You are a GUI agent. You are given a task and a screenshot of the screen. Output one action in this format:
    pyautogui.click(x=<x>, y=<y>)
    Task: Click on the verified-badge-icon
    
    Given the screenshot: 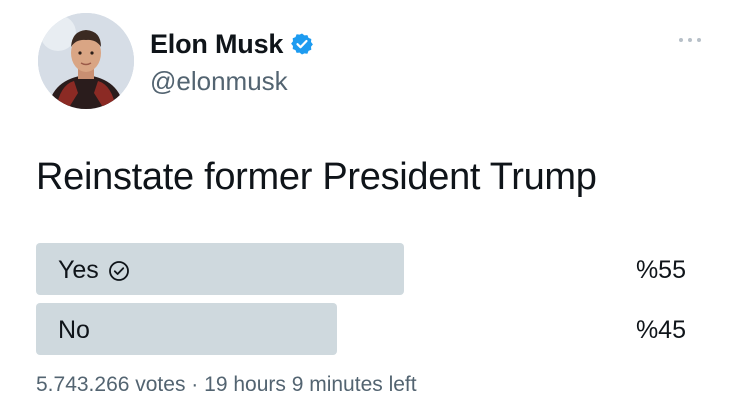 What is the action you would take?
    pyautogui.click(x=302, y=44)
    